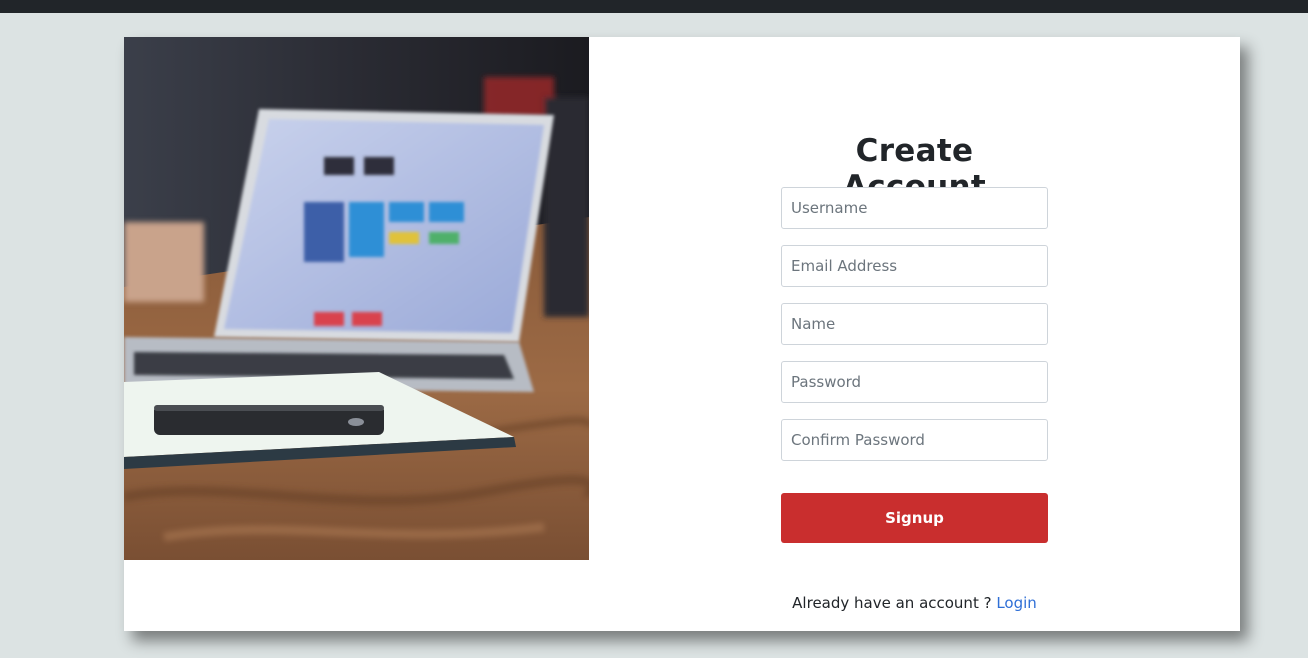 Image resolution: width=1308 pixels, height=658 pixels. What do you see at coordinates (914, 518) in the screenshot?
I see `signup-button: Signup` at bounding box center [914, 518].